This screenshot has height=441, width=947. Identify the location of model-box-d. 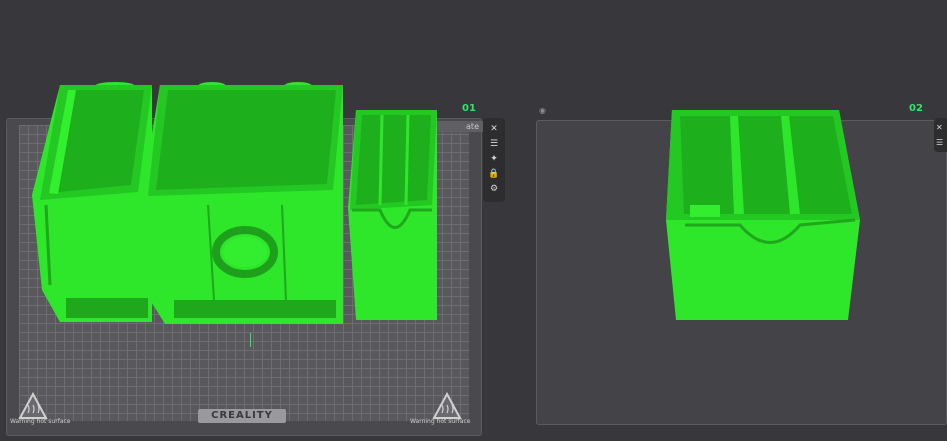
(763, 215).